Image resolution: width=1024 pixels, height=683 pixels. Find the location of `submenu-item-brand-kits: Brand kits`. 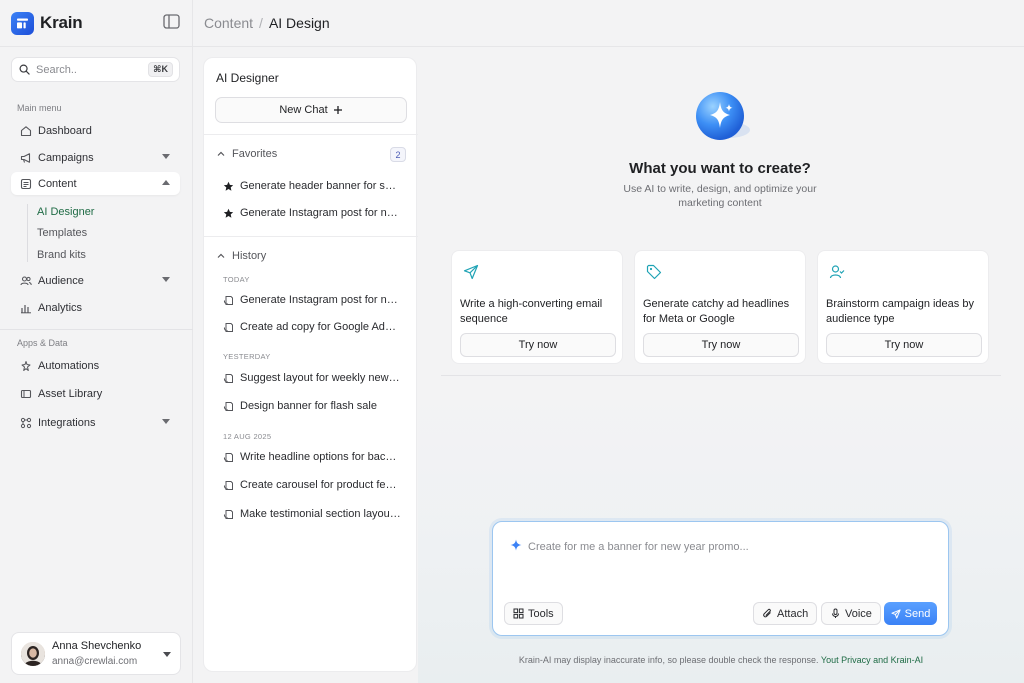

submenu-item-brand-kits: Brand kits is located at coordinates (61, 255).